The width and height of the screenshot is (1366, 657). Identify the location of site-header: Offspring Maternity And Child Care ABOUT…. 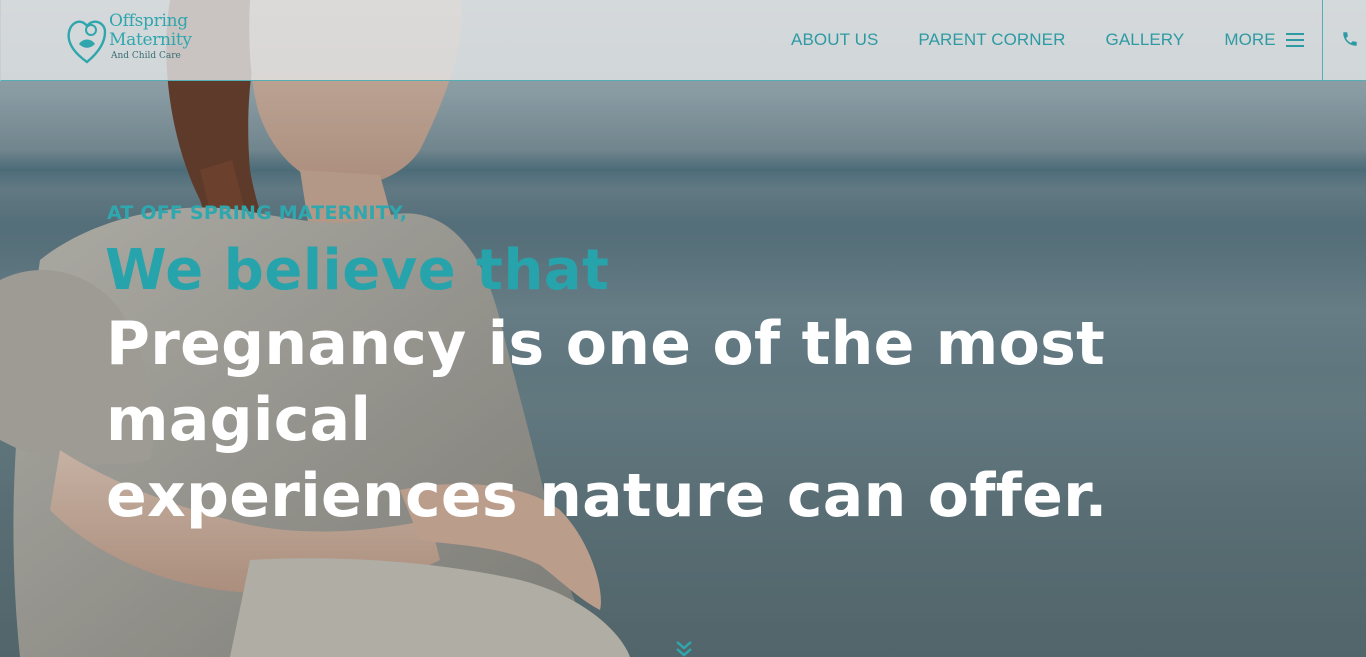
(683, 40).